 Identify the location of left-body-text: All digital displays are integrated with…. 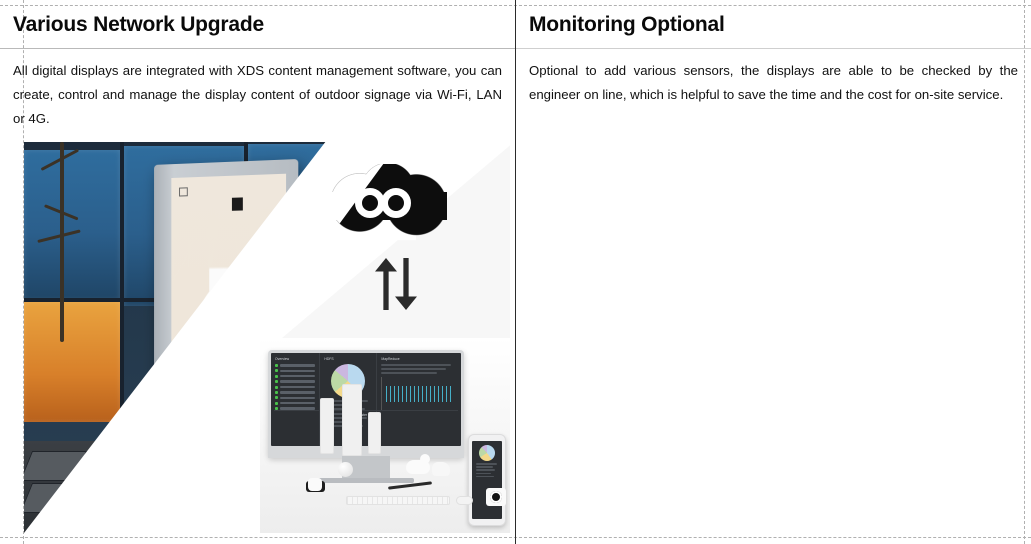
(257, 95).